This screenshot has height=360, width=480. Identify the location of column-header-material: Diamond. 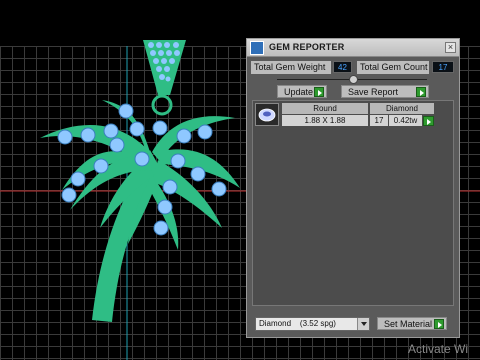
(402, 108).